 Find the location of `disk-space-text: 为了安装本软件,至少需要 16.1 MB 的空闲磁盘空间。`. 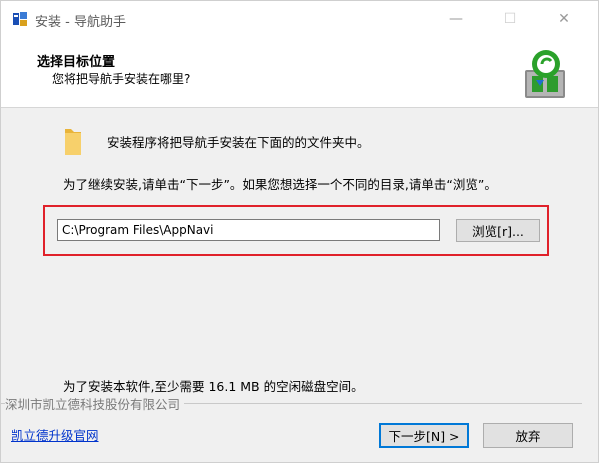

disk-space-text: 为了安装本软件,至少需要 16.1 MB 的空闲磁盘空间。 is located at coordinates (213, 386).